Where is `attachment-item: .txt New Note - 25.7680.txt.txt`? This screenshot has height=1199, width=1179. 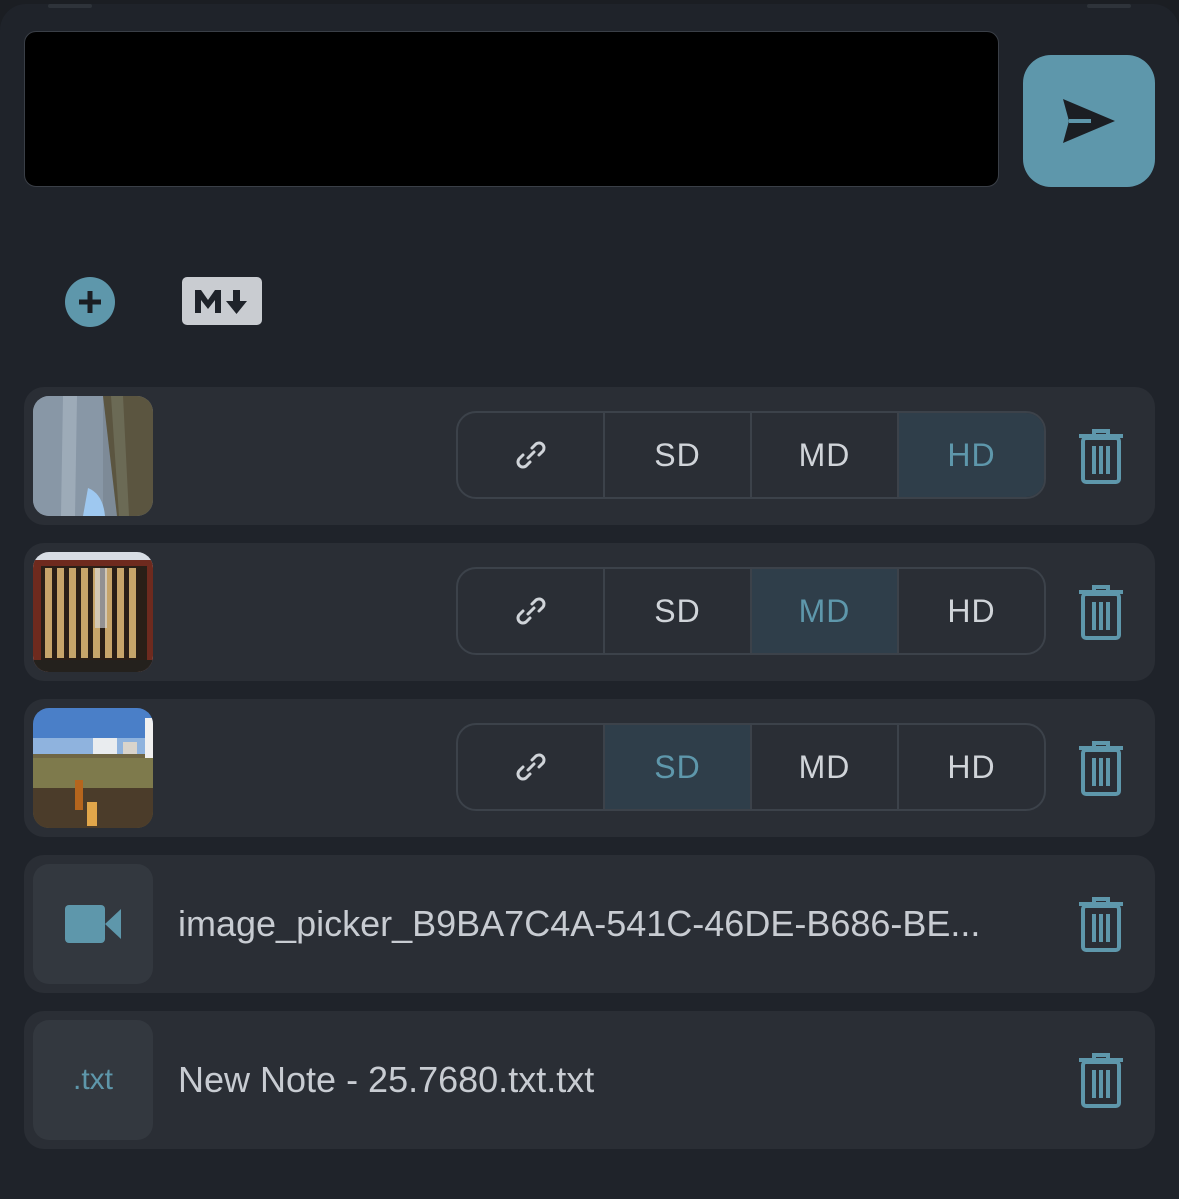 attachment-item: .txt New Note - 25.7680.txt.txt is located at coordinates (589, 1080).